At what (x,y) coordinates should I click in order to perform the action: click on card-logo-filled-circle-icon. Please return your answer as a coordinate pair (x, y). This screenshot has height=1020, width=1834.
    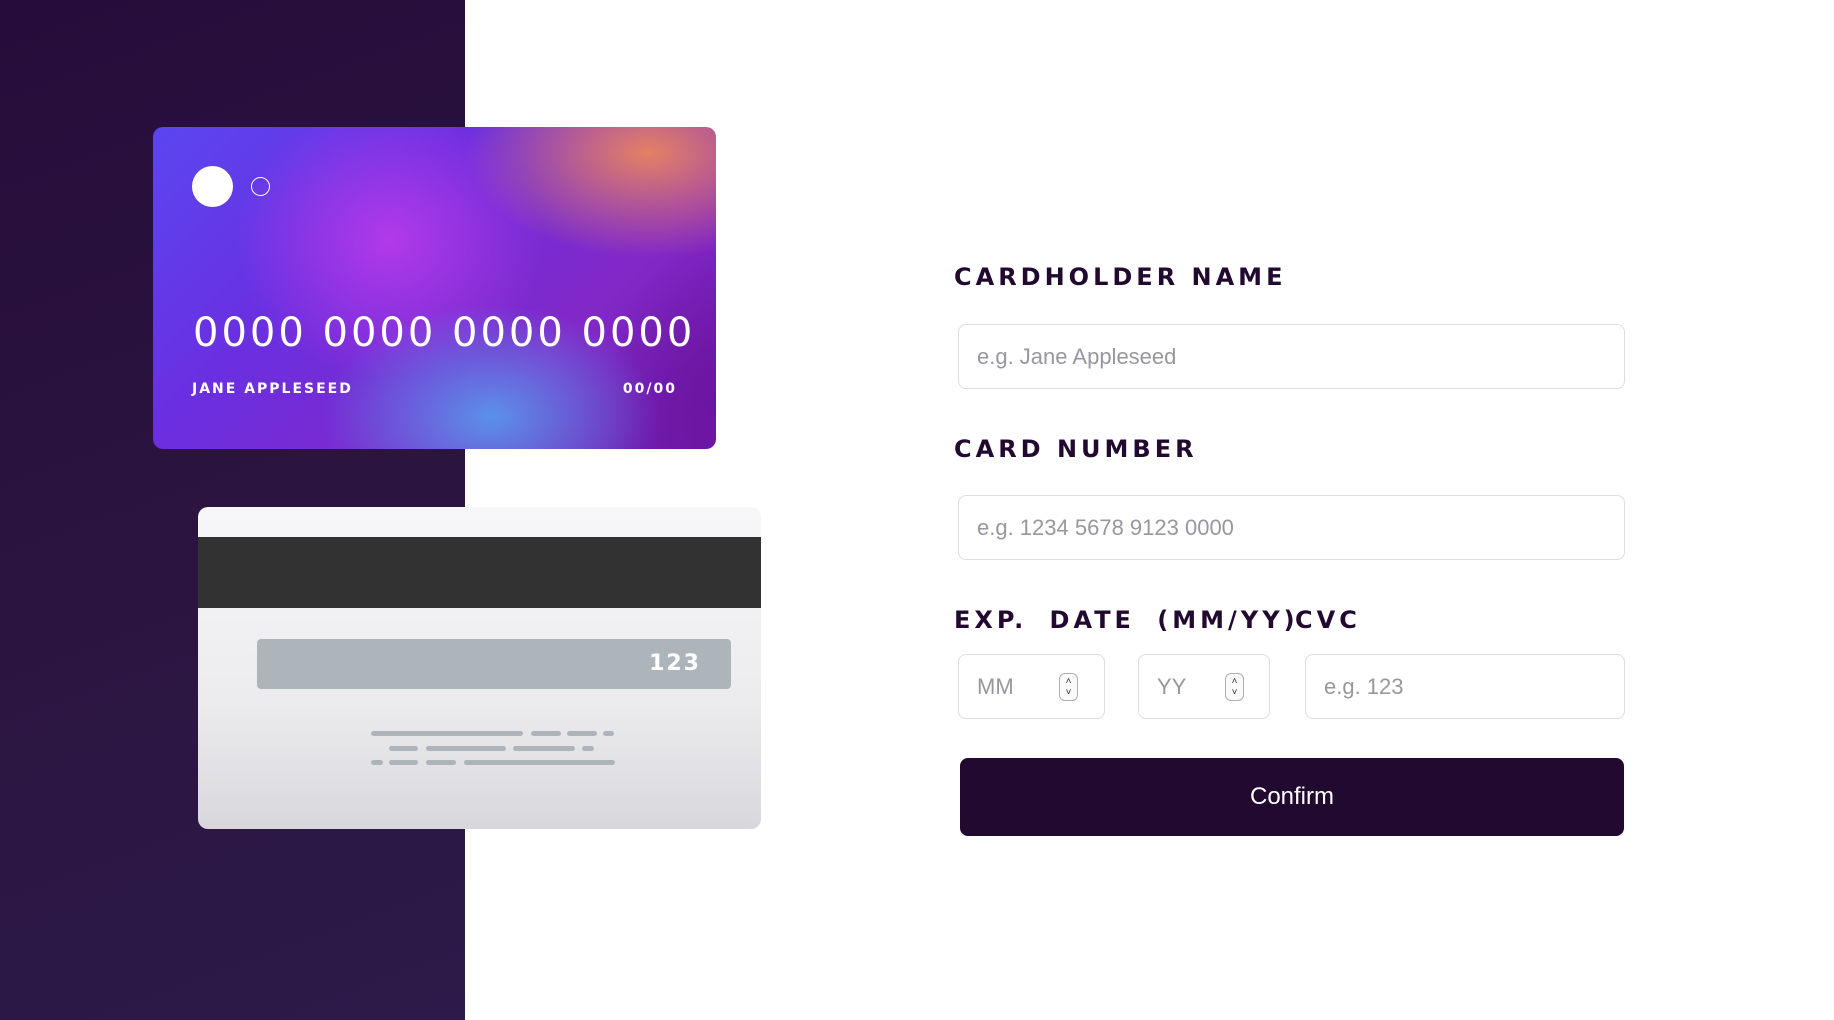
    Looking at the image, I should click on (212, 186).